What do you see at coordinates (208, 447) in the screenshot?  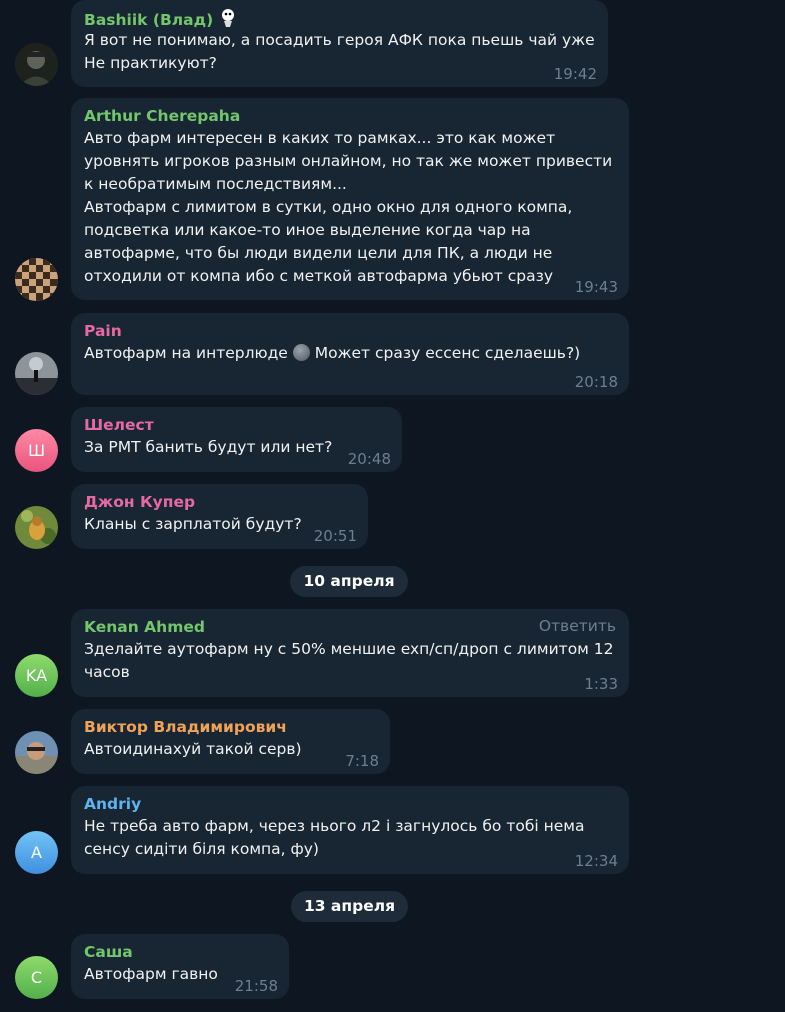 I see `message-text: За РМТ банить будут или нет?` at bounding box center [208, 447].